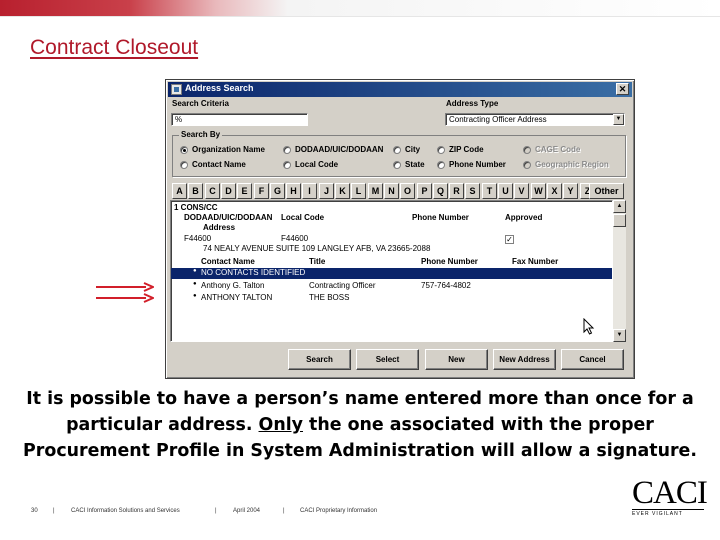  I want to click on search-criteria-label: Search Criteria, so click(200, 103).